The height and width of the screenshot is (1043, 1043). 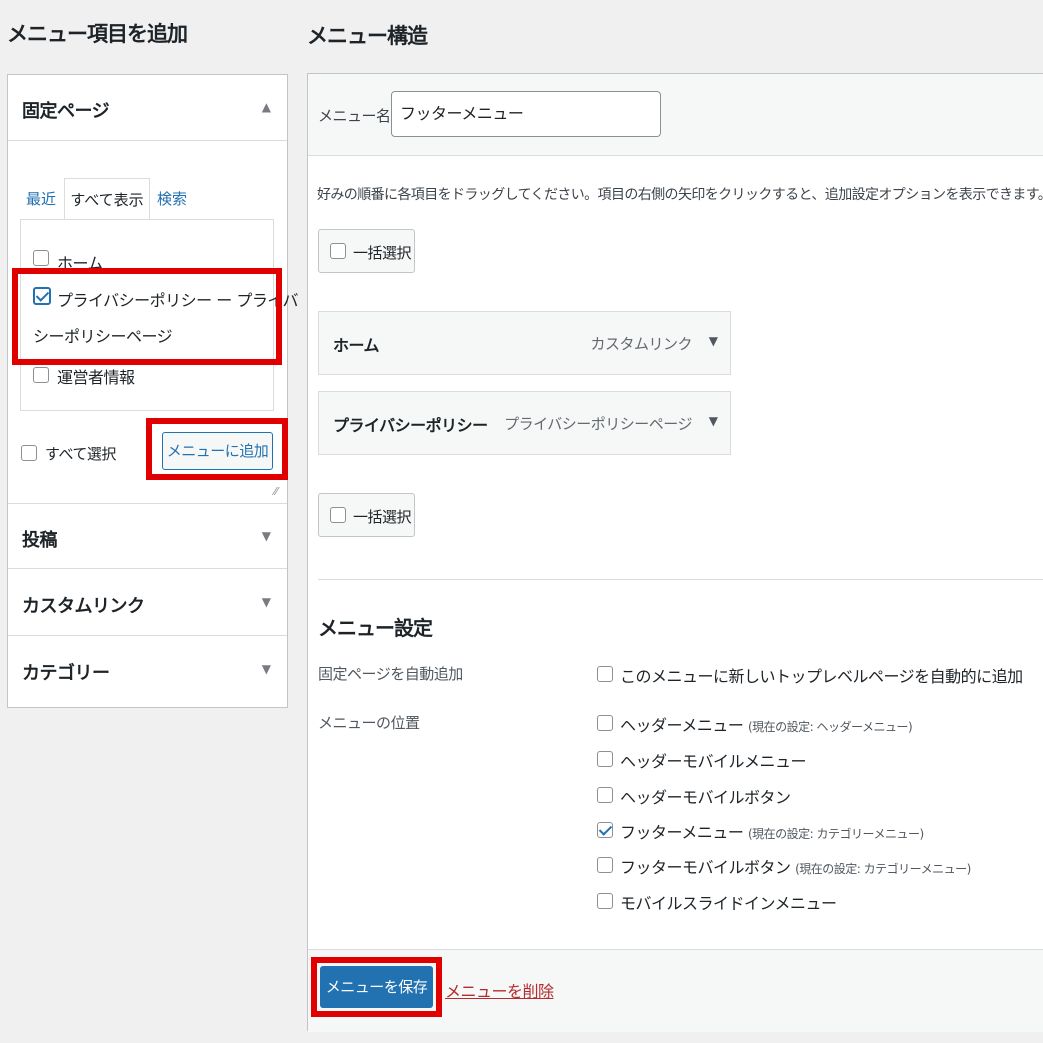 What do you see at coordinates (821, 676) in the screenshot?
I see `auto-add-option: このメニューに新しいトップレベルページを自動的に追加` at bounding box center [821, 676].